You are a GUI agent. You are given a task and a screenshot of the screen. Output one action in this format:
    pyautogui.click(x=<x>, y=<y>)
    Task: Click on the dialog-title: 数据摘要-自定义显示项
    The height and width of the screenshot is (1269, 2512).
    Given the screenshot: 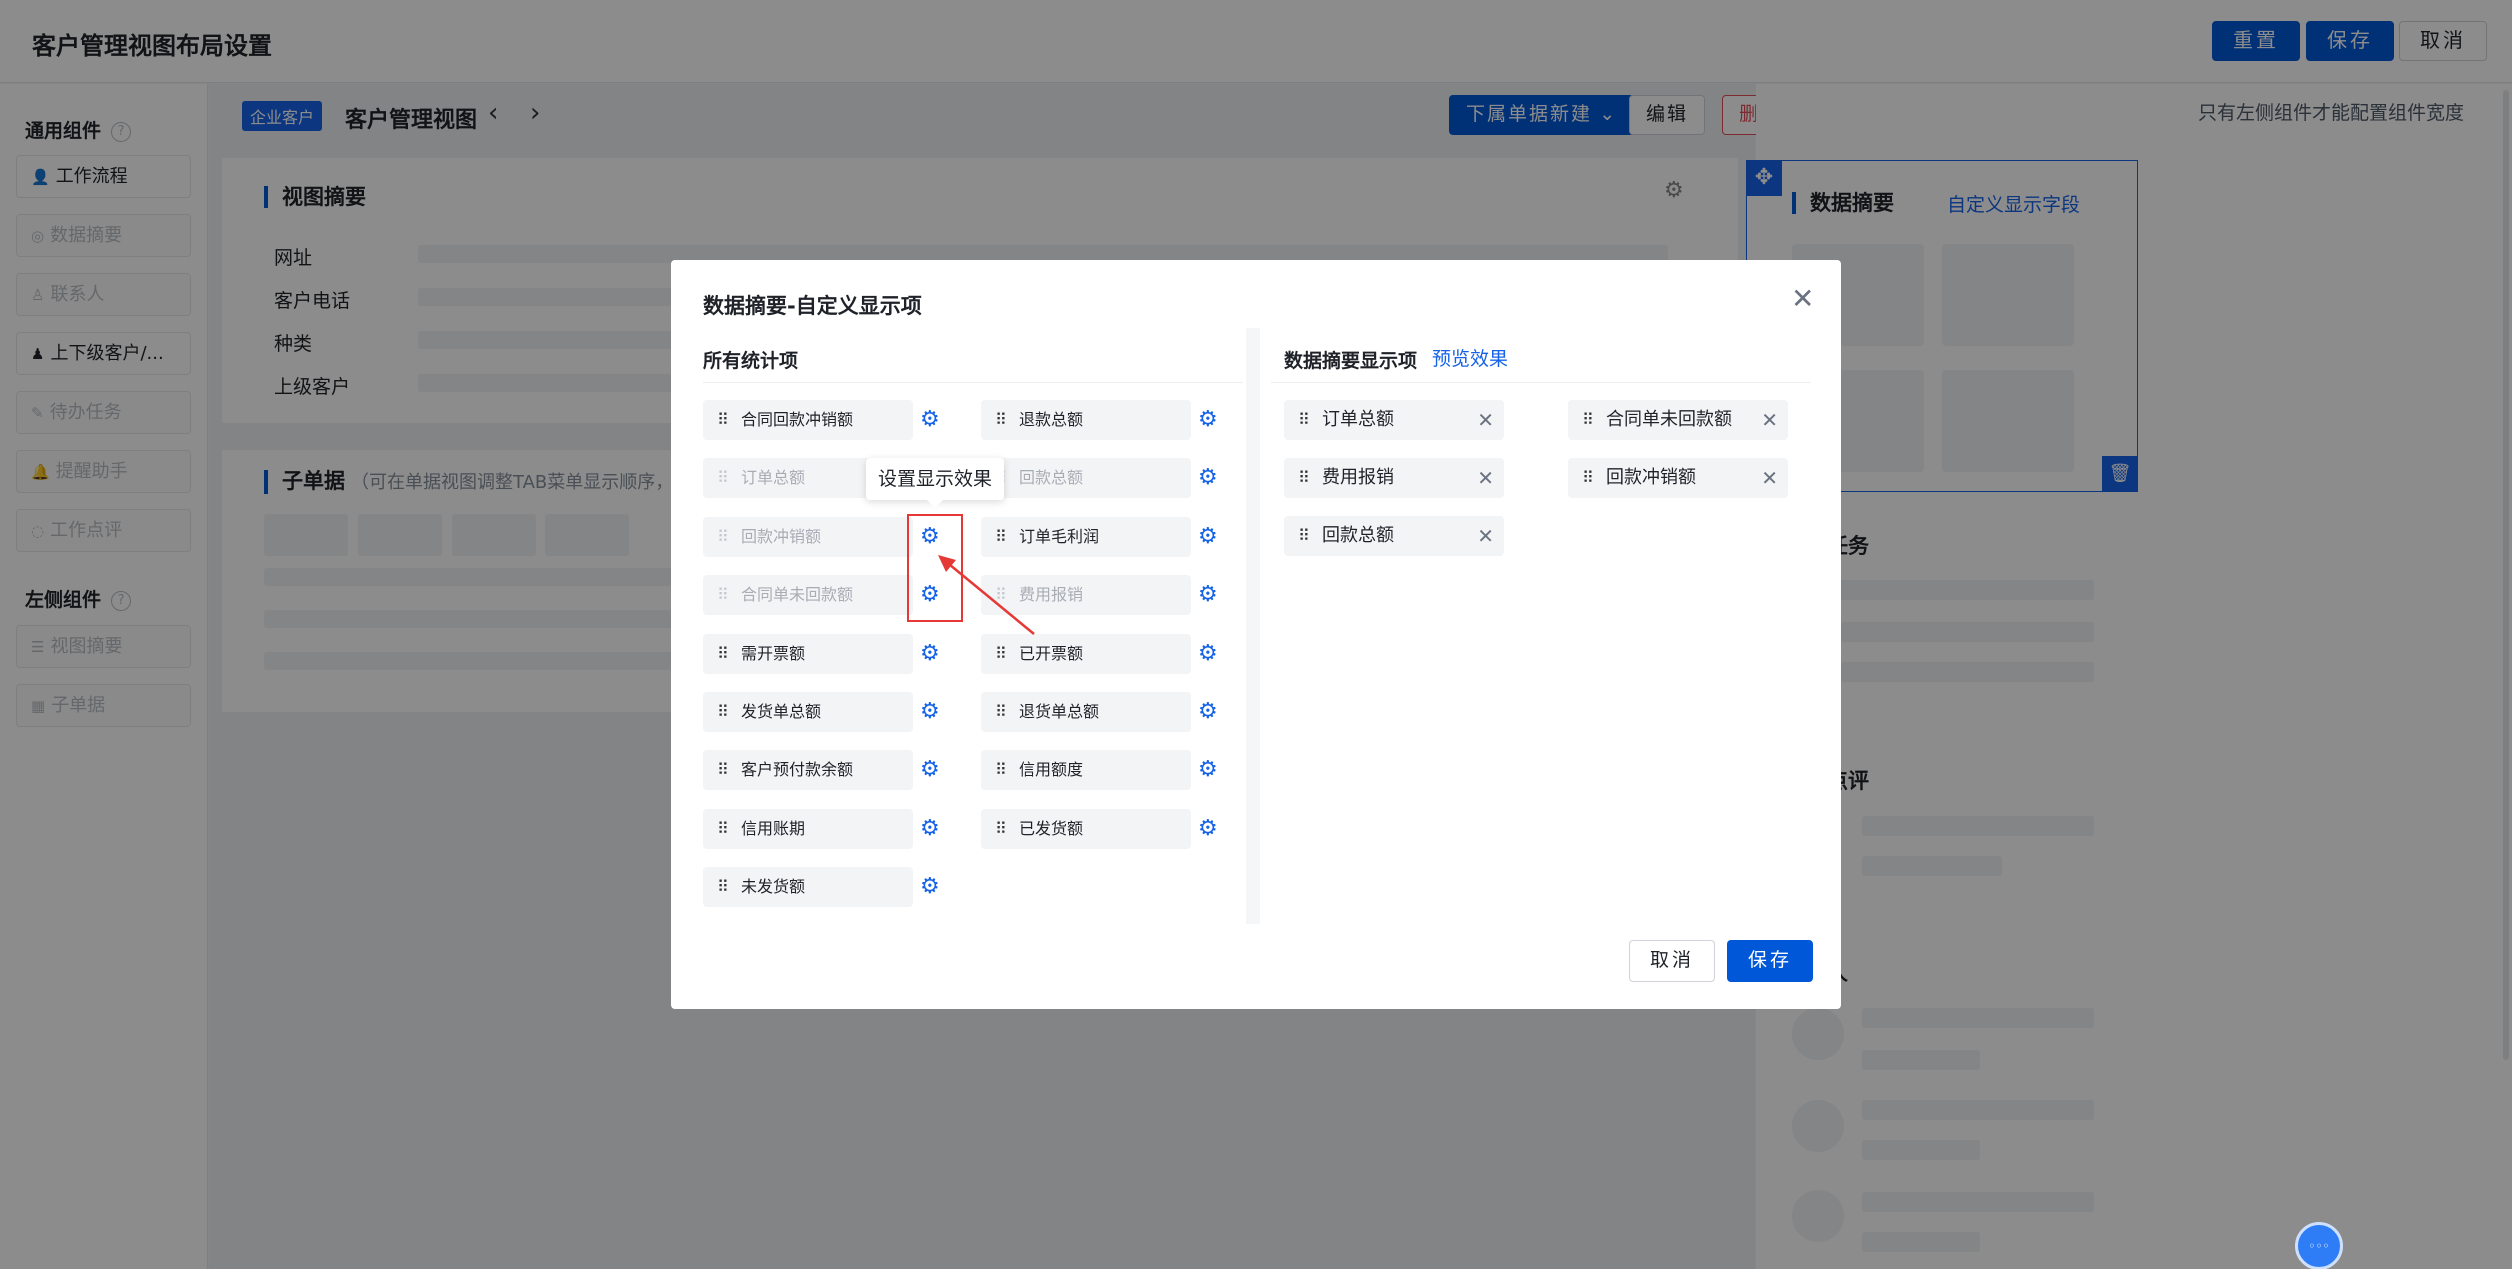 What is the action you would take?
    pyautogui.click(x=812, y=306)
    